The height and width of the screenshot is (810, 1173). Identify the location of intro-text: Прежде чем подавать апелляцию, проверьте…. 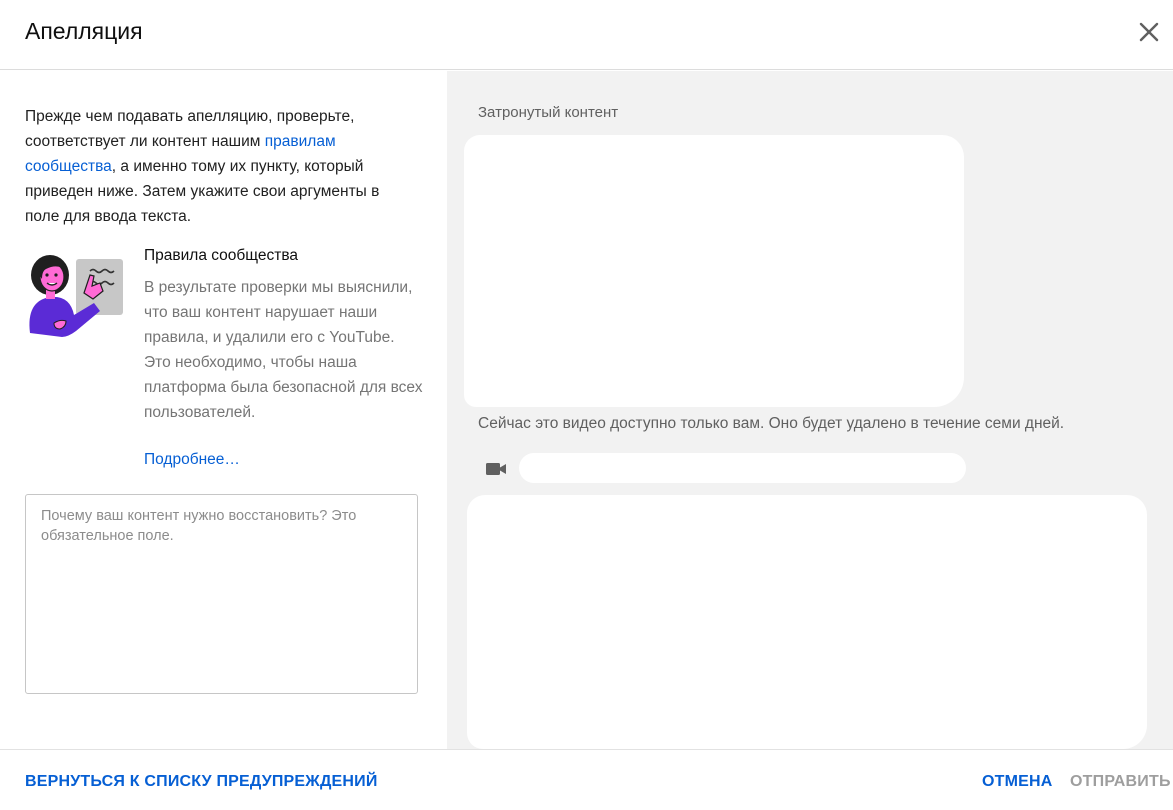
(220, 166).